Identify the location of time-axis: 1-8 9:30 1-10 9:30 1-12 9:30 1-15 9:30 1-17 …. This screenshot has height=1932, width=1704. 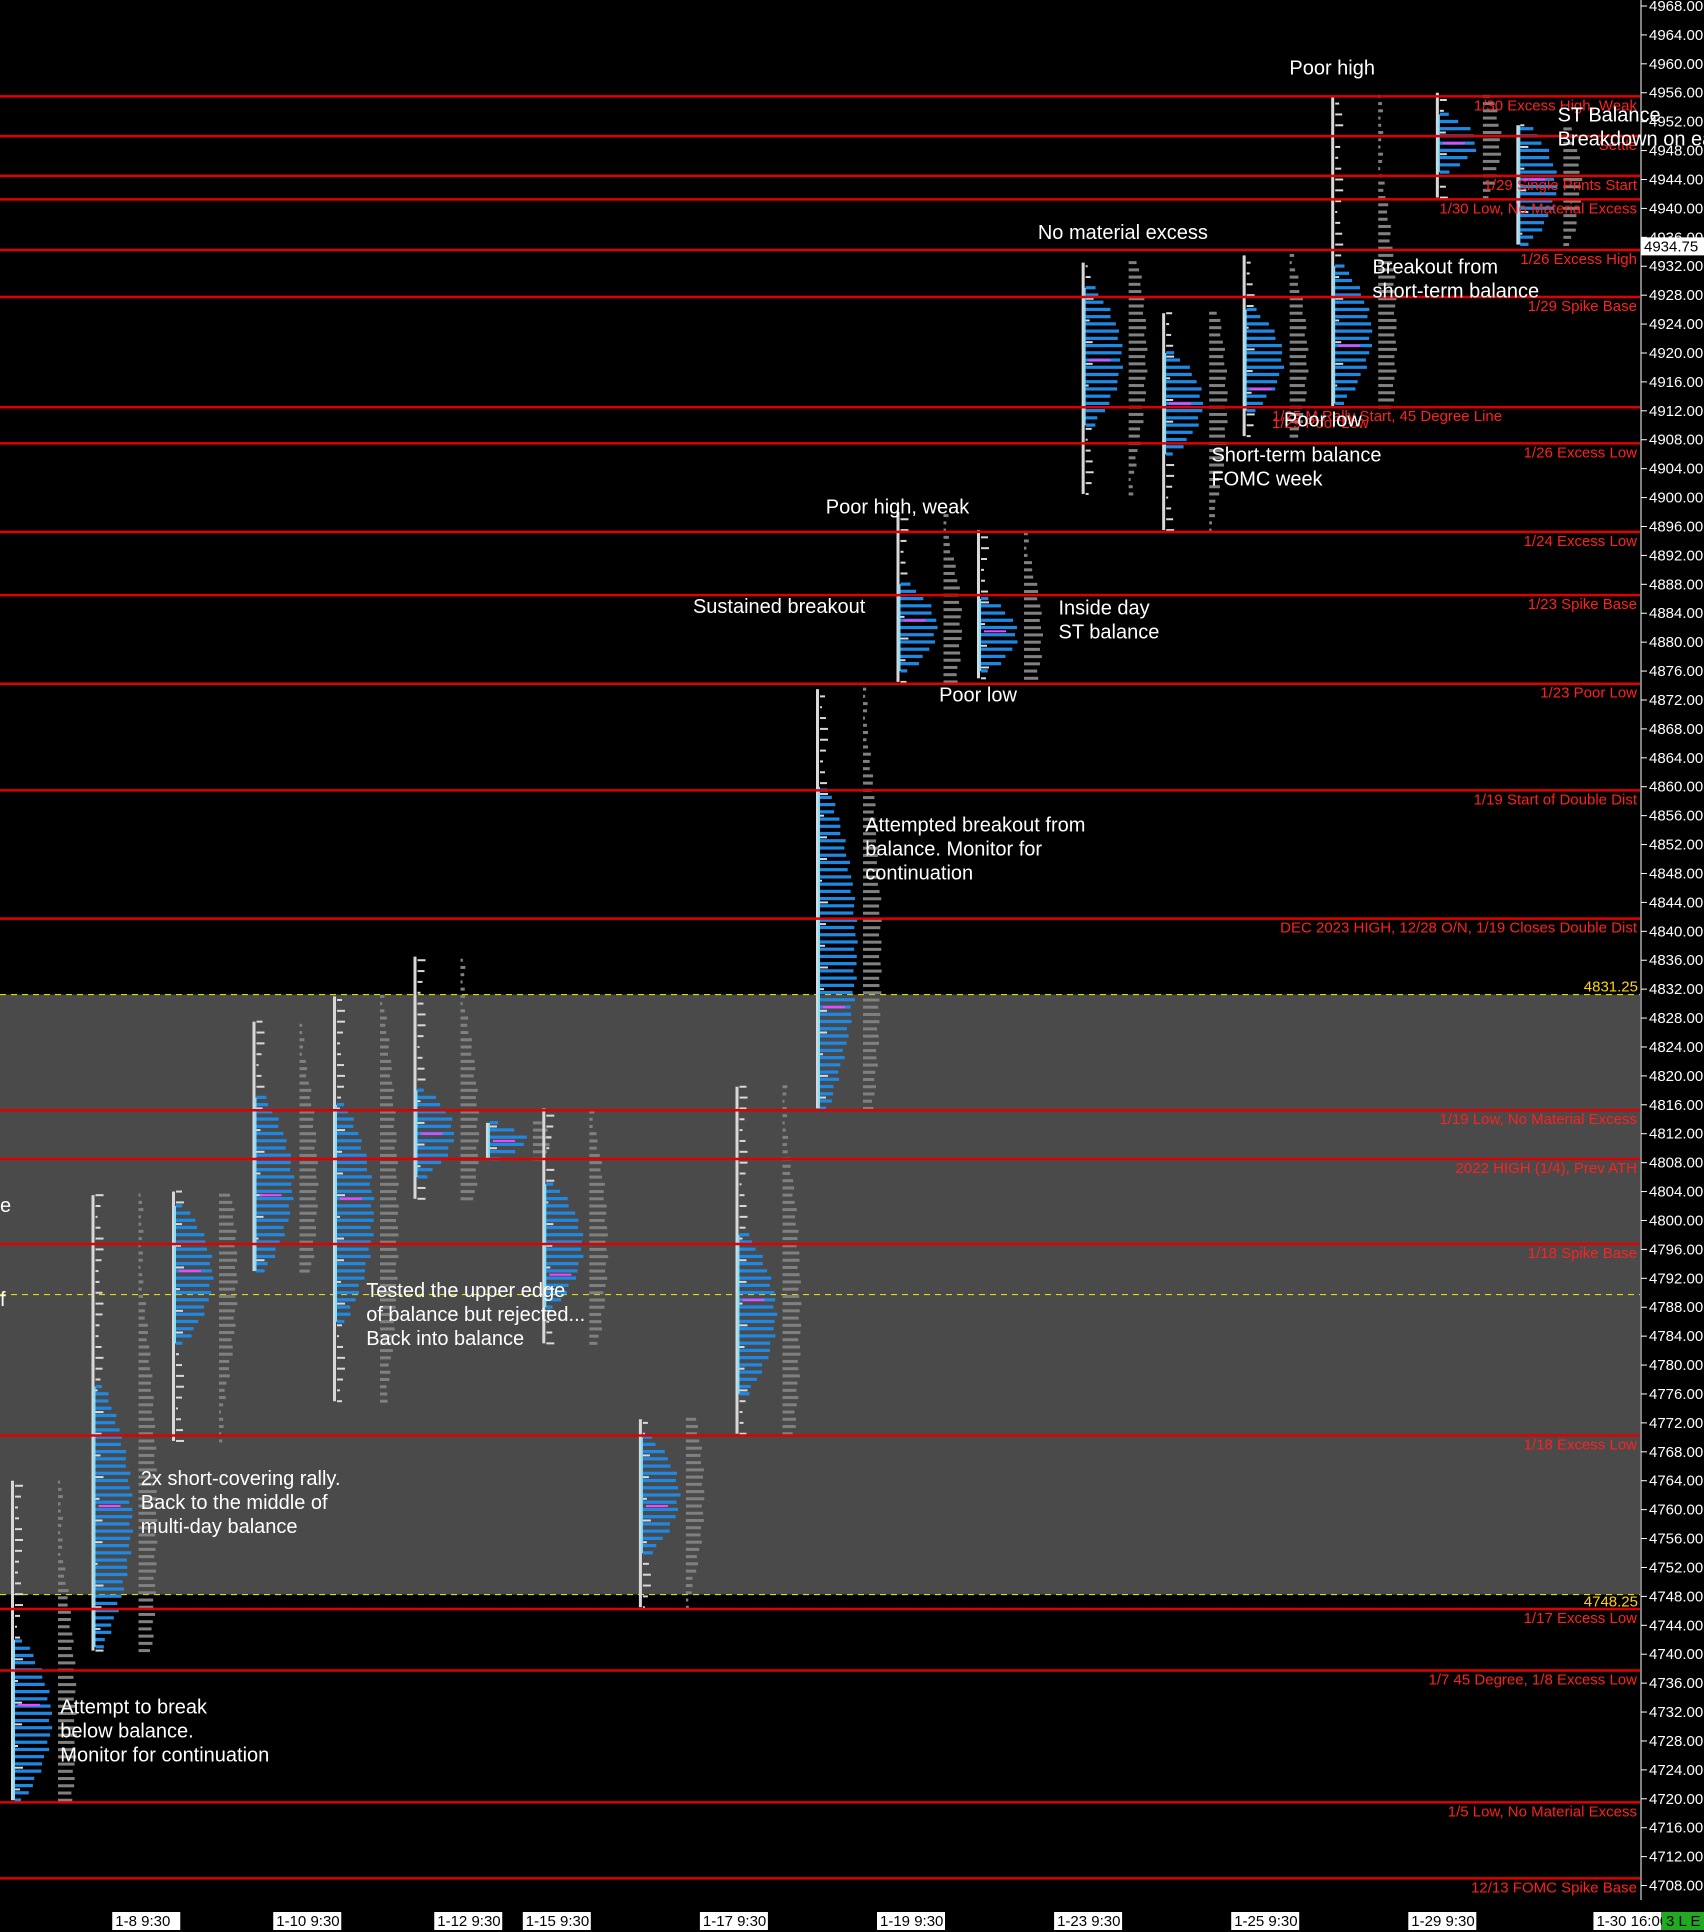
(852, 1921).